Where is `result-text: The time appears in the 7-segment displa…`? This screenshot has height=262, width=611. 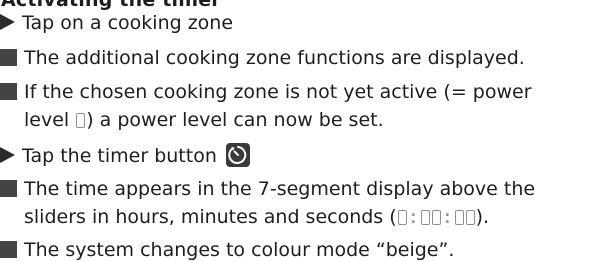
result-text: The time appears in the 7-segment displa… is located at coordinates (280, 189).